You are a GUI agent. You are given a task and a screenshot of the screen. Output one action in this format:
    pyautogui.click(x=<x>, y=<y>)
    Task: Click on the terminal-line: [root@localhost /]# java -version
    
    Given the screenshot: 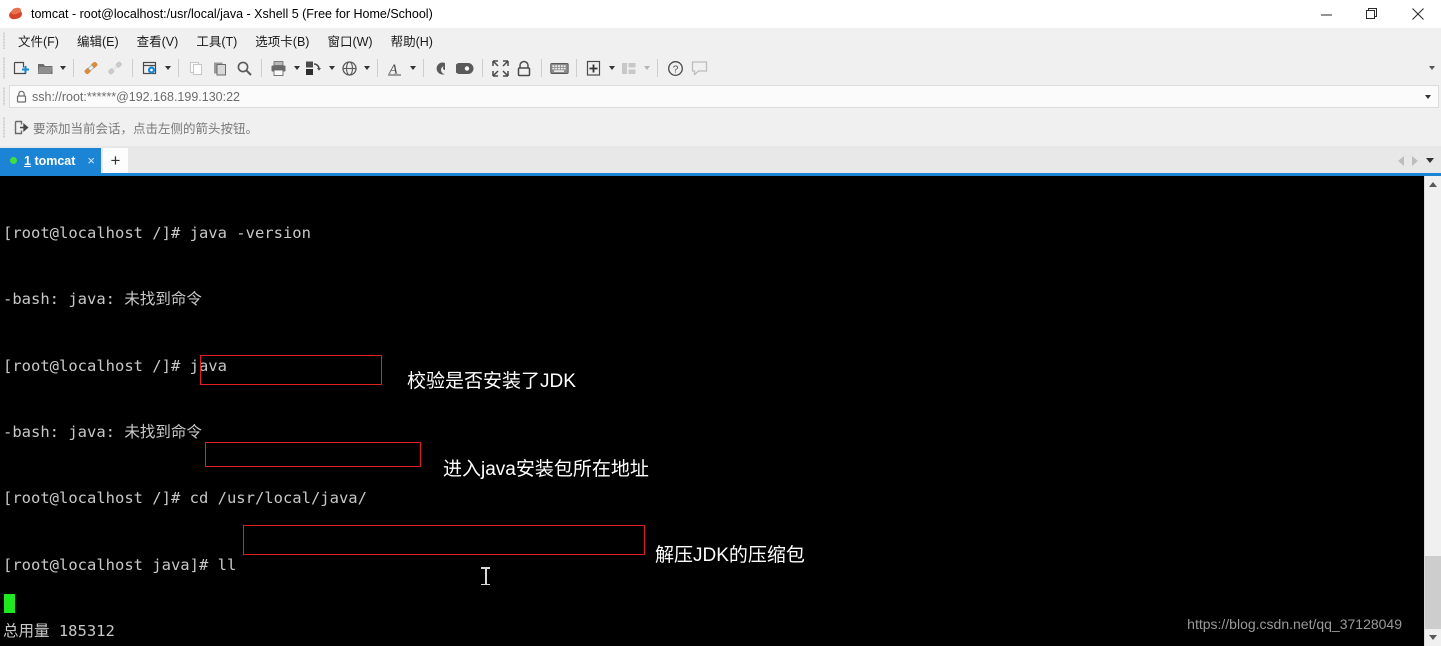 What is the action you would take?
    pyautogui.click(x=157, y=233)
    